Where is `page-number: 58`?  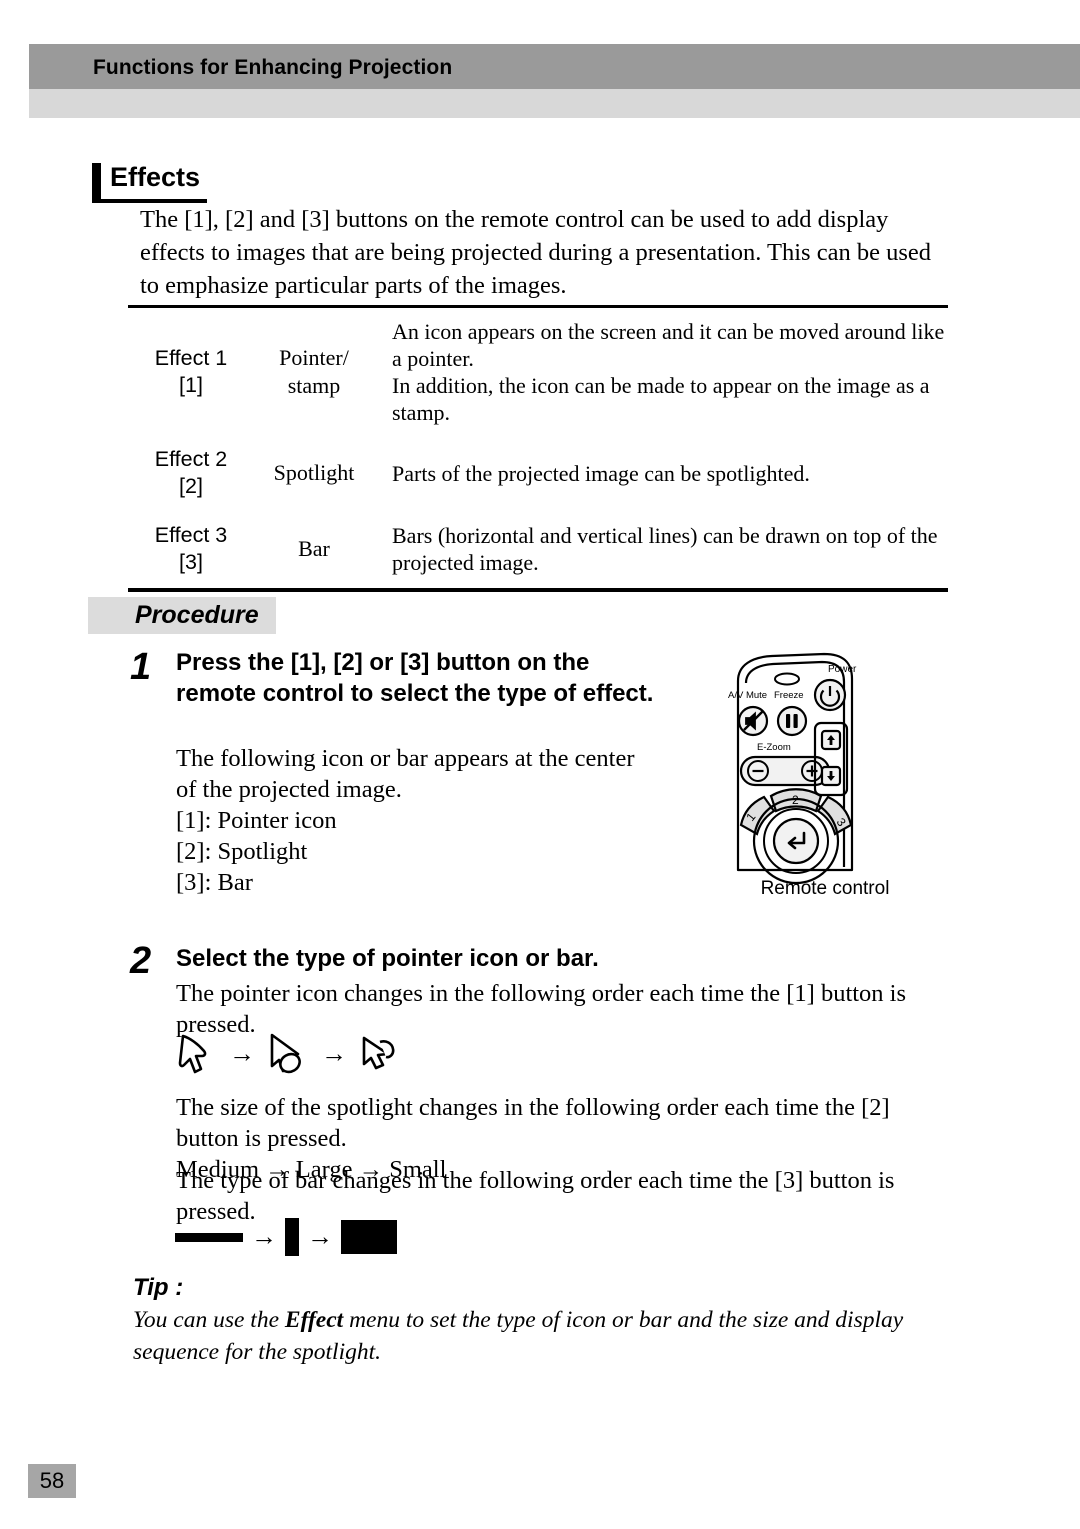
page-number: 58 is located at coordinates (52, 1481).